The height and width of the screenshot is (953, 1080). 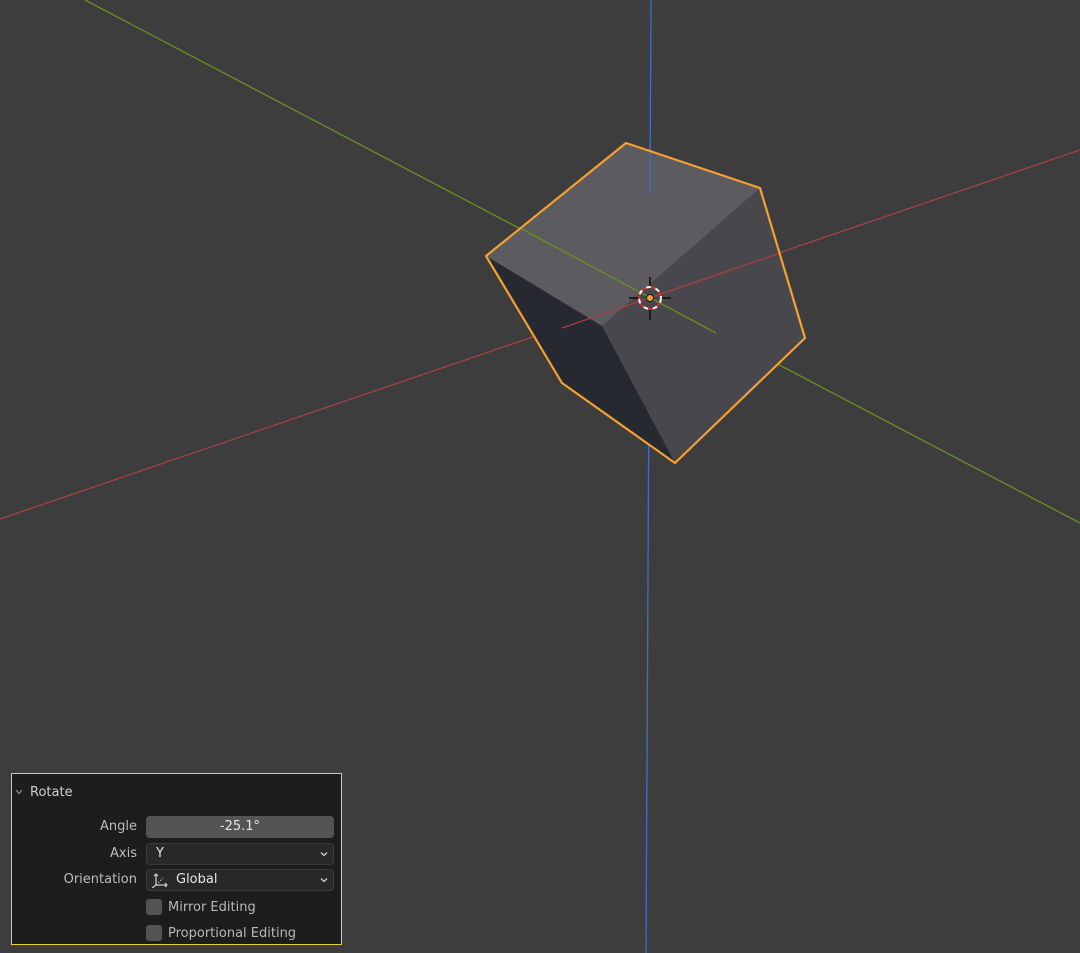 What do you see at coordinates (232, 933) in the screenshot?
I see `proportional-editing-label: Proportional Editing` at bounding box center [232, 933].